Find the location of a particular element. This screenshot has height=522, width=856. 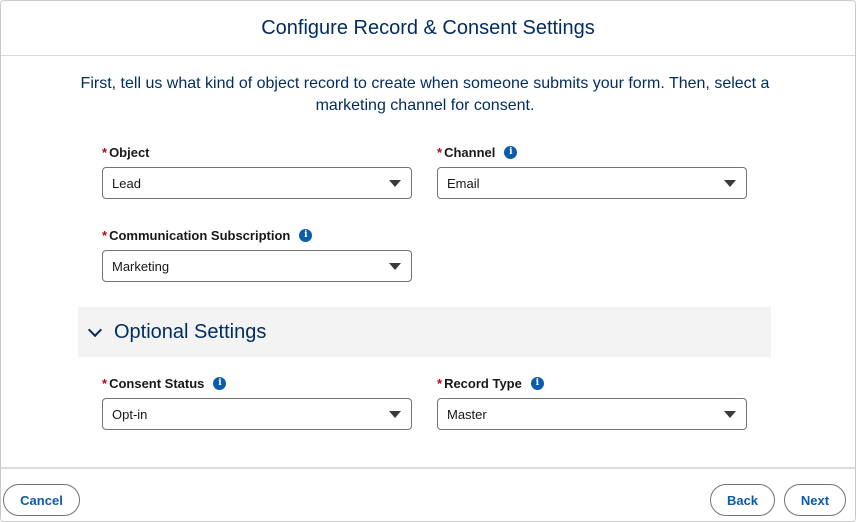

communication-subscription-label: * Communication Subscription i is located at coordinates (257, 235).